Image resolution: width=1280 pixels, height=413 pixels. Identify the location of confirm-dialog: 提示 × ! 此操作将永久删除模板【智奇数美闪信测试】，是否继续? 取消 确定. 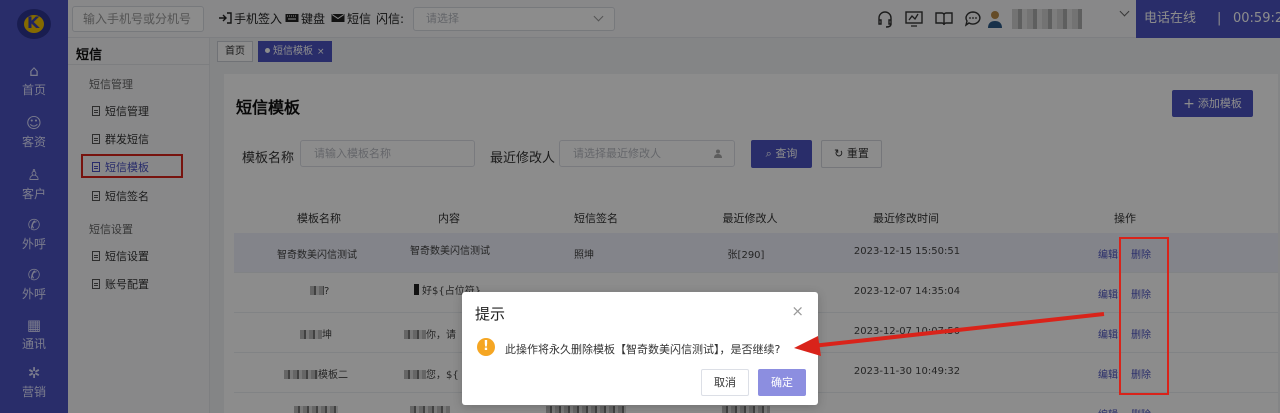
(640, 348).